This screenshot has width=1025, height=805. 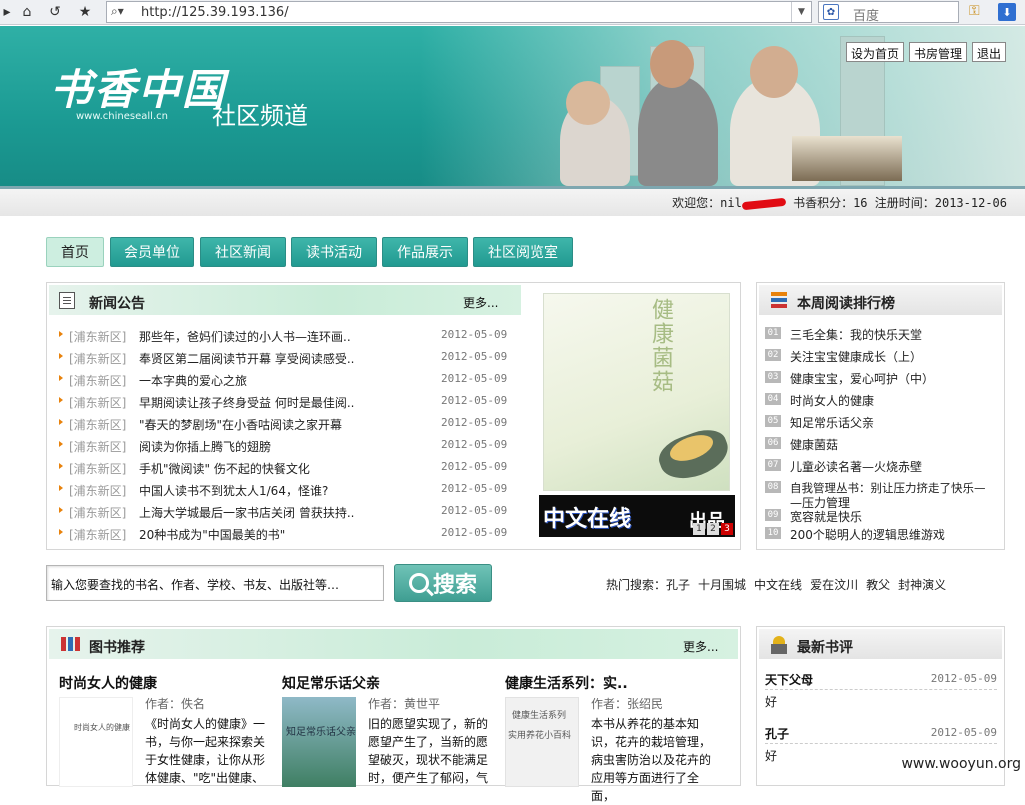 I want to click on news-title: 中国人读书不到犹太人1/64，怪谁?, so click(x=233, y=490).